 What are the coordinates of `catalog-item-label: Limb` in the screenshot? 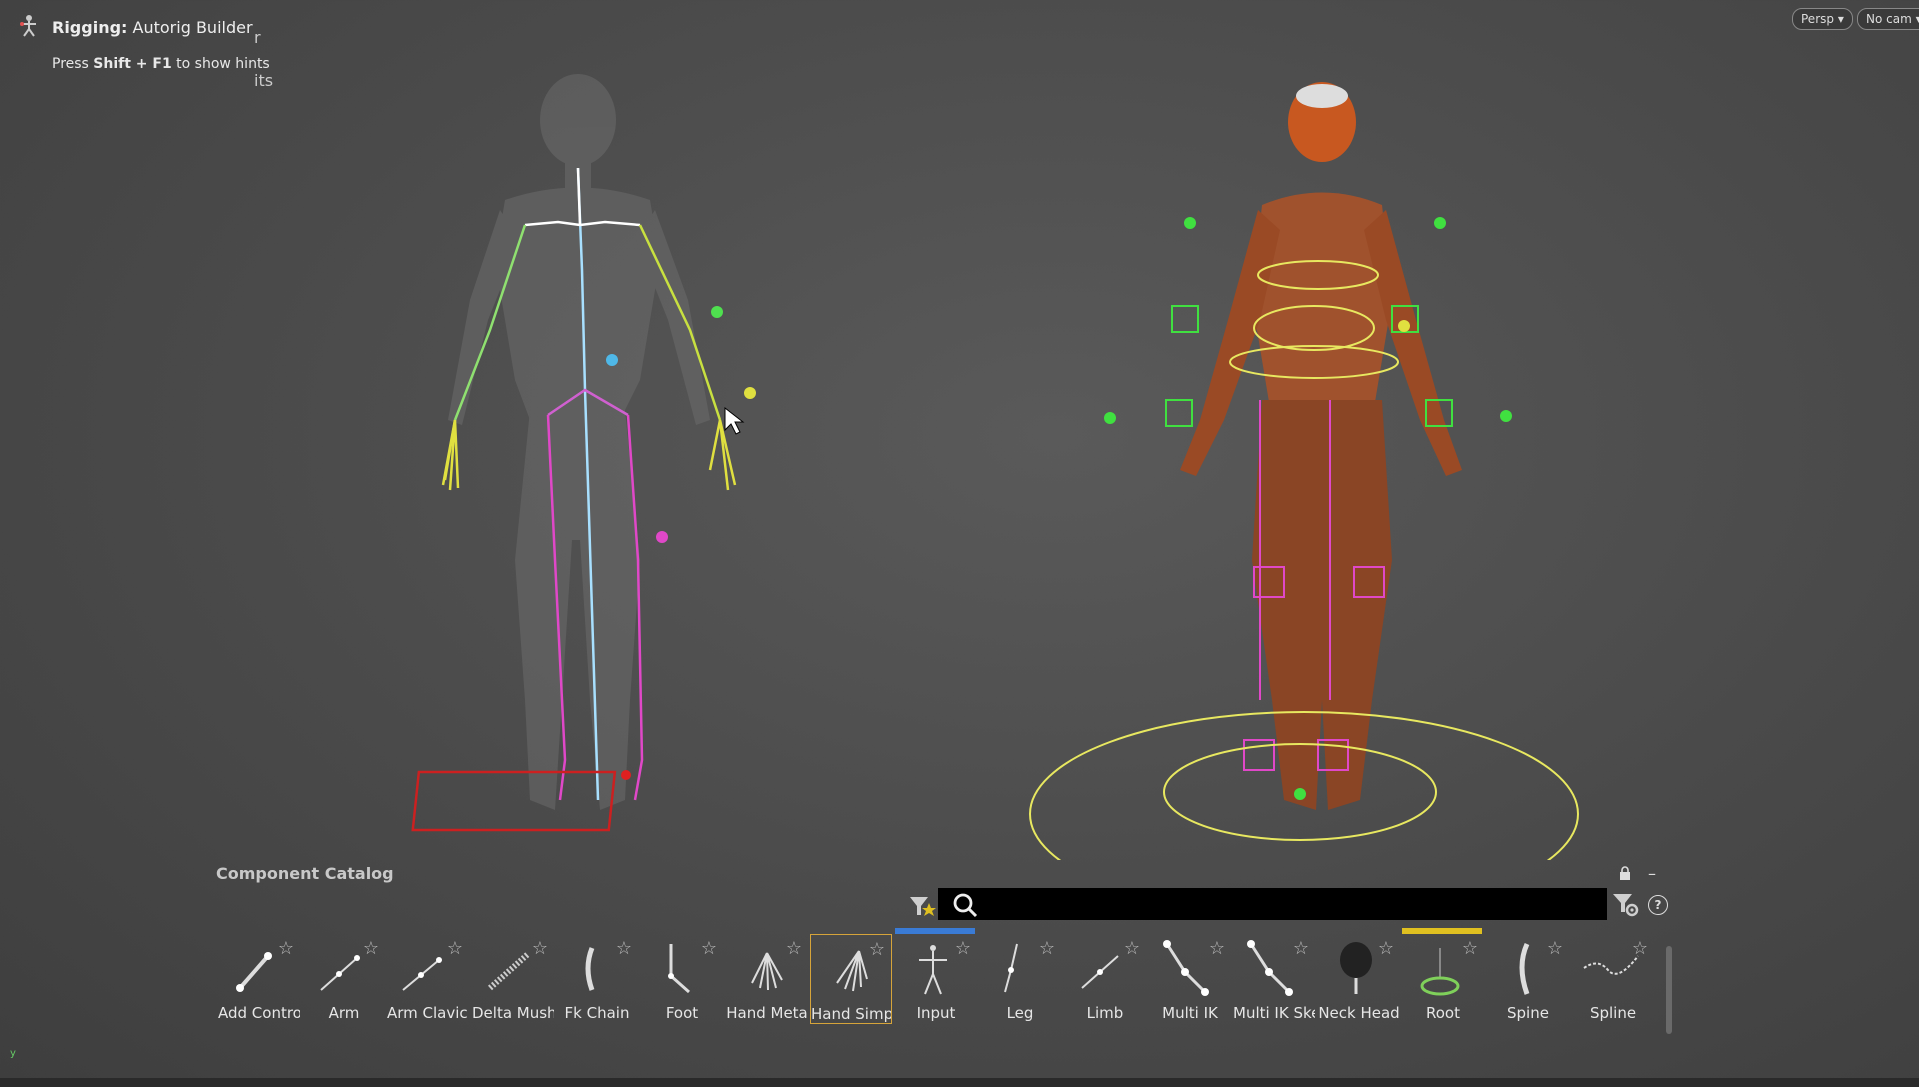 It's located at (1105, 1013).